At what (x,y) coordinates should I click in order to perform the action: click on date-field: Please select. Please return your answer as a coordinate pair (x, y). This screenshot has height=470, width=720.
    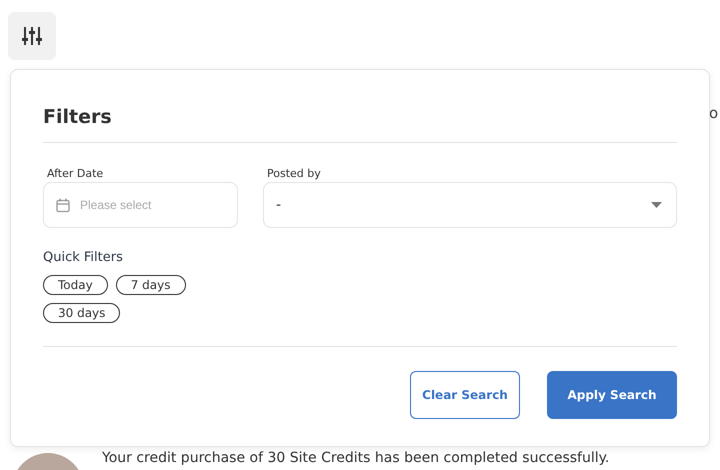
    Looking at the image, I should click on (140, 205).